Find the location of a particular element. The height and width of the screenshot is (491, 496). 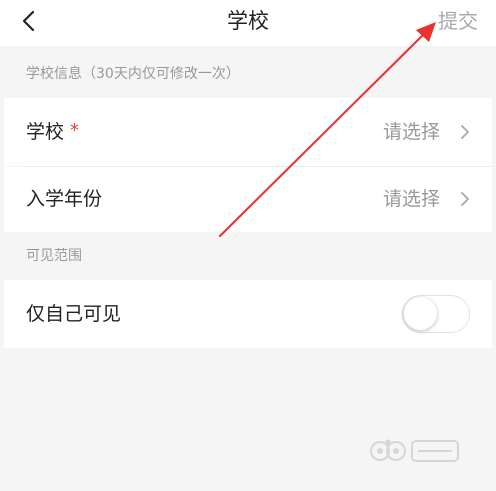

top-bar: 学校 提交 is located at coordinates (248, 23).